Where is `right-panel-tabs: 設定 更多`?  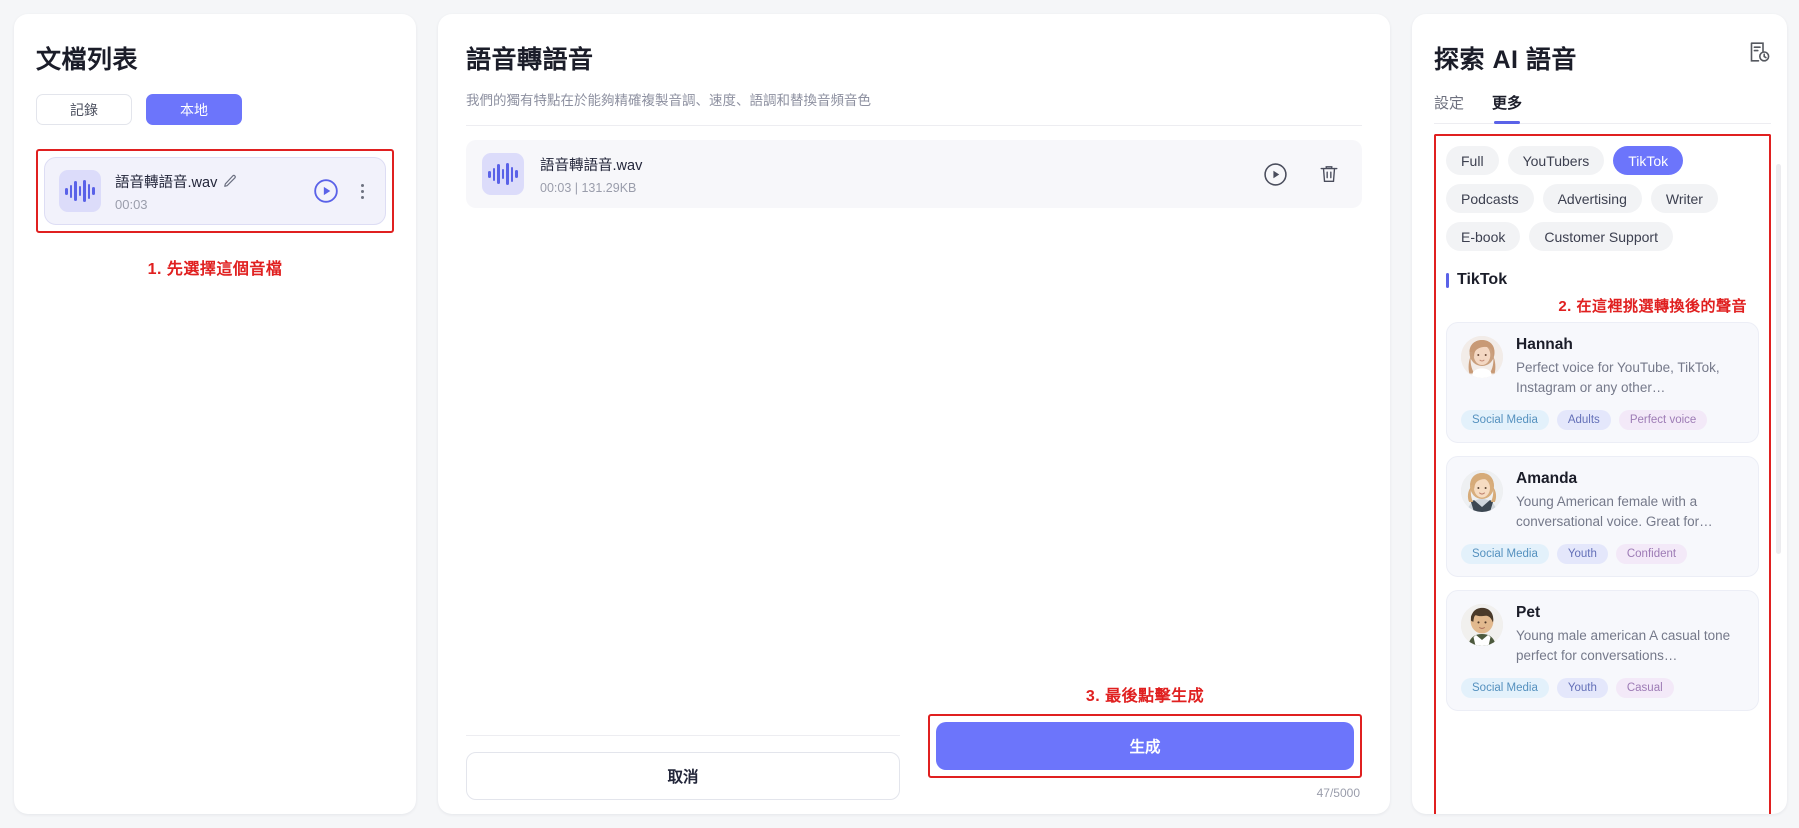
right-panel-tabs: 設定 更多 is located at coordinates (1602, 108).